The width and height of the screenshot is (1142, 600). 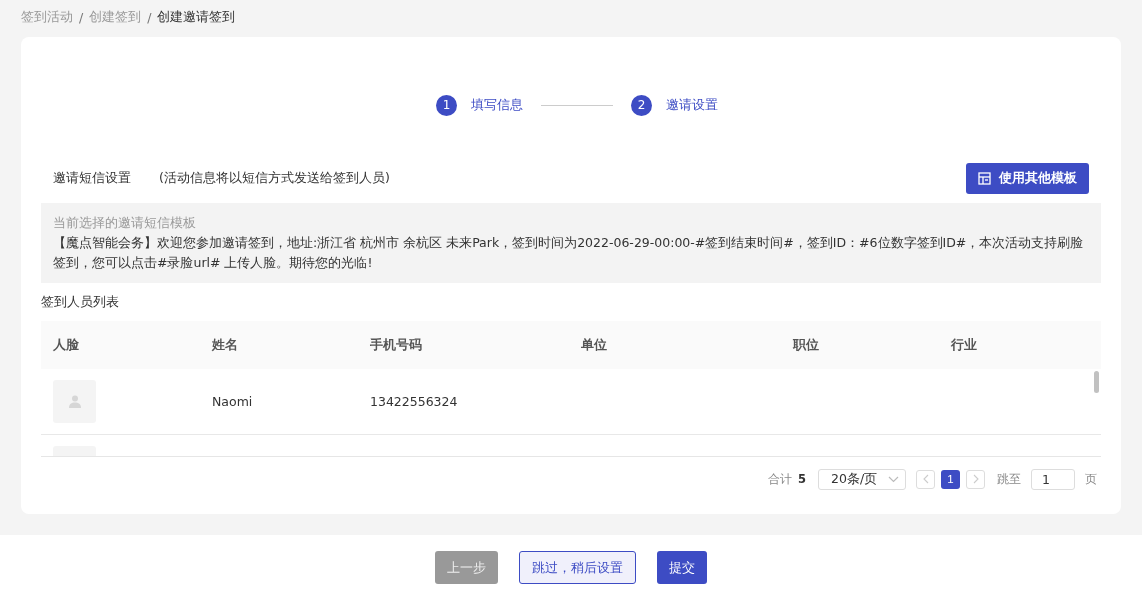 I want to click on table-title: 签到人员列表, so click(x=80, y=301).